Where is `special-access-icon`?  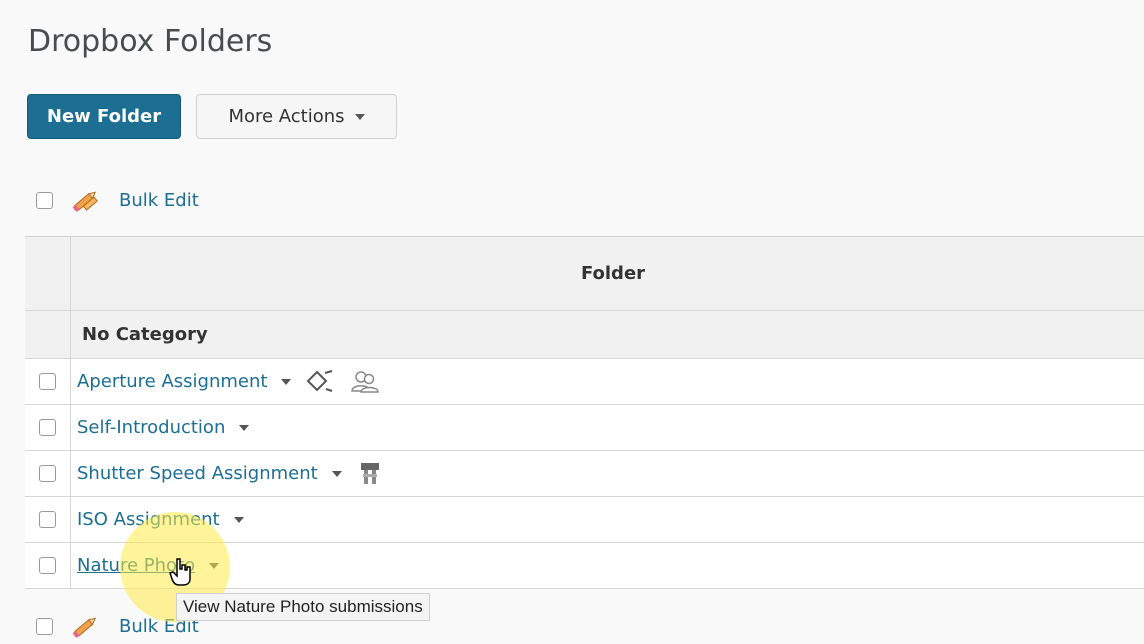
special-access-icon is located at coordinates (371, 474).